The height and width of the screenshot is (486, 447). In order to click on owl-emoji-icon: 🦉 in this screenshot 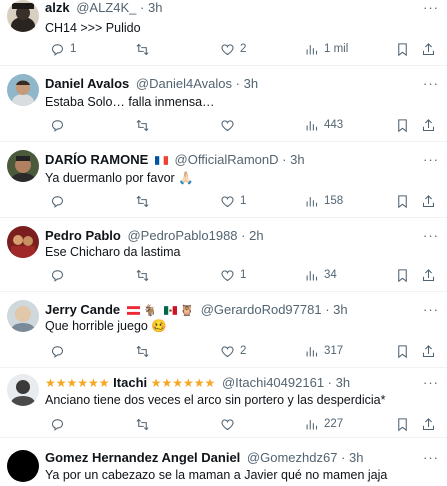, I will do `click(187, 311)`.